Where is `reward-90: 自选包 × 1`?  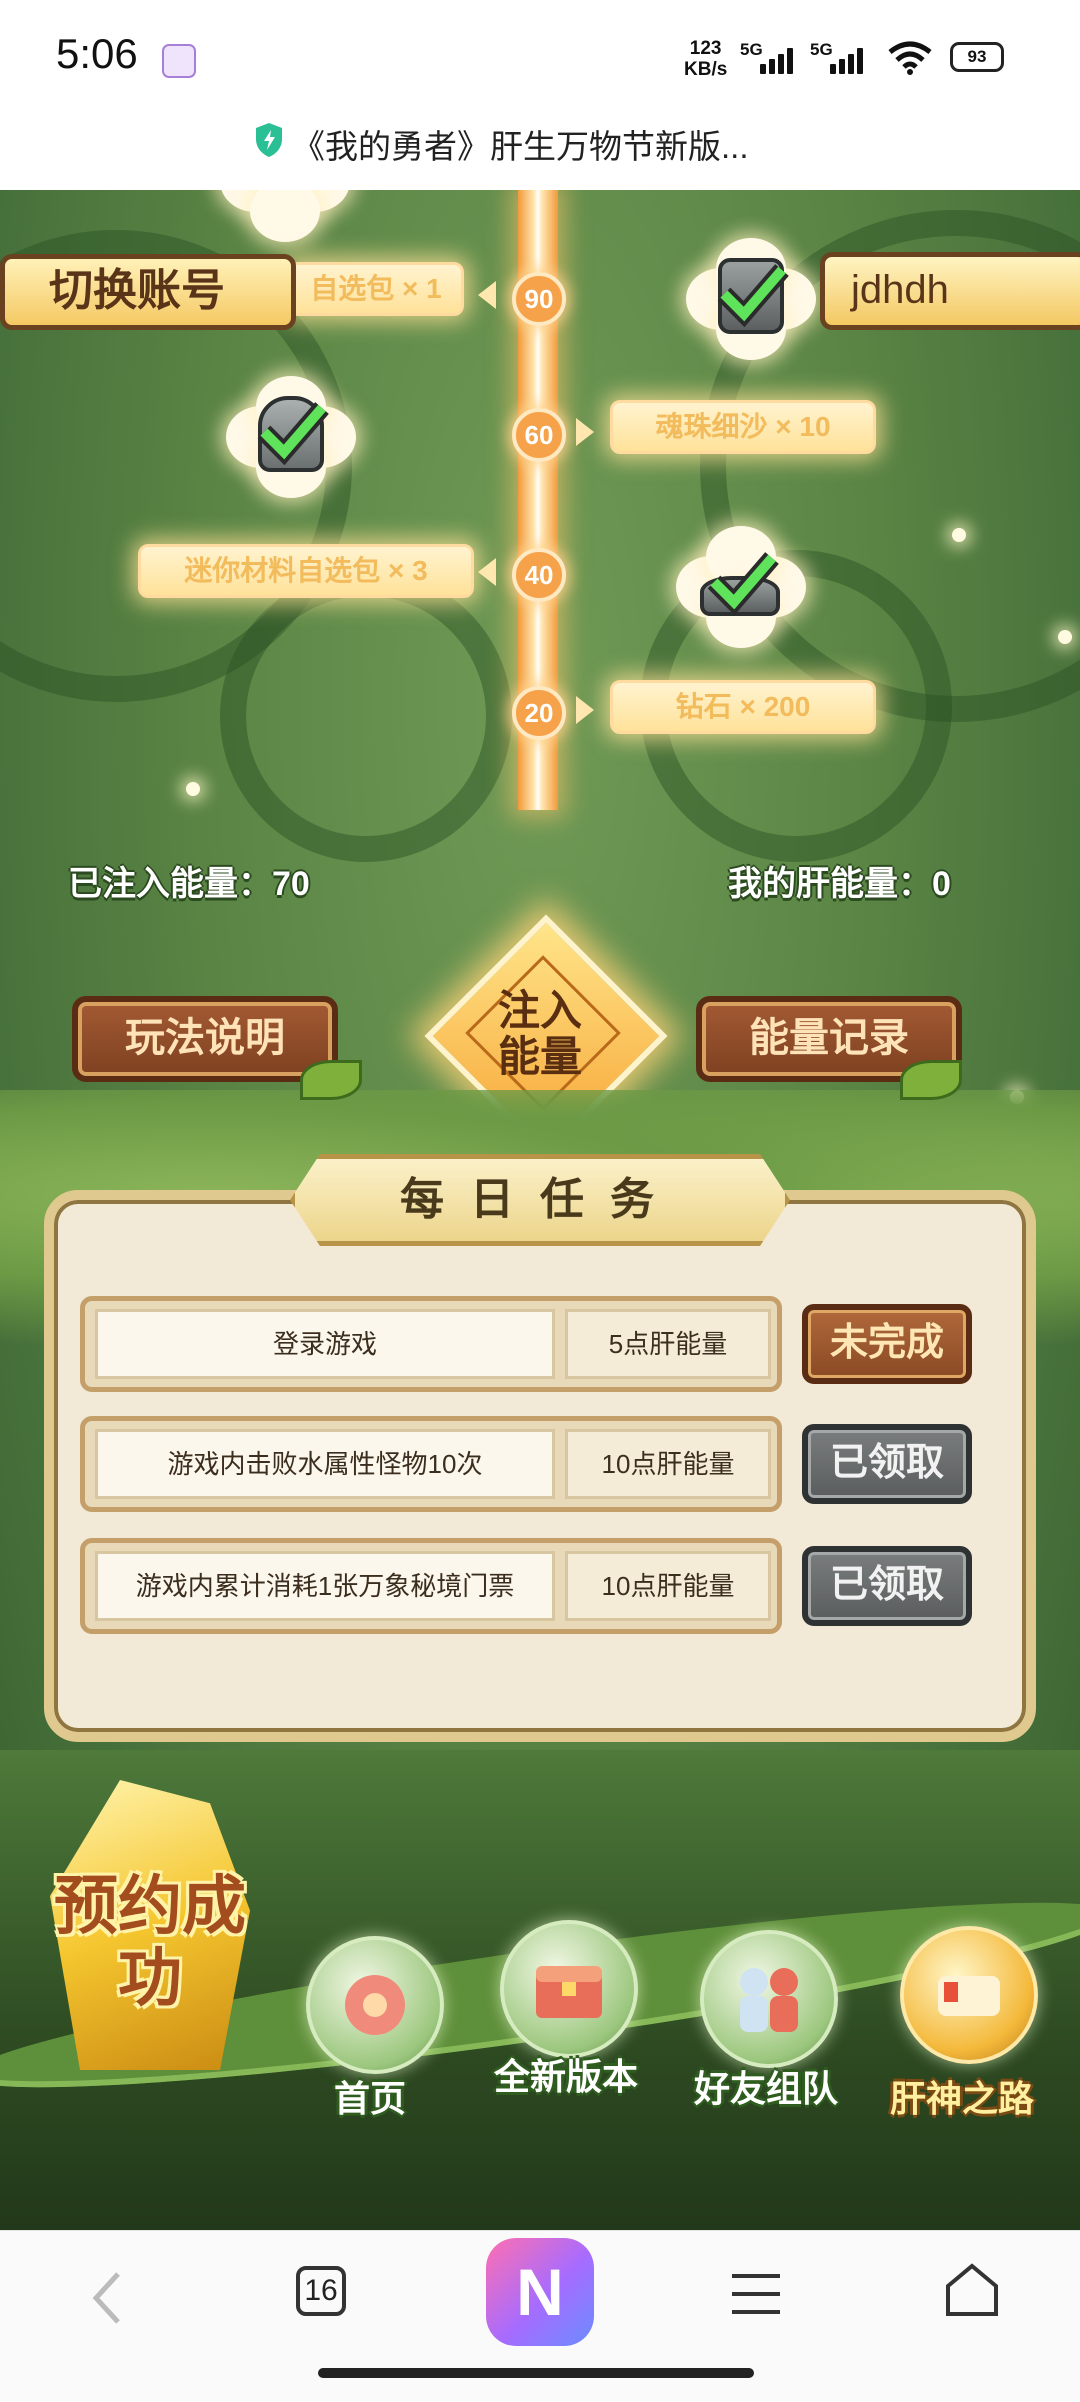
reward-90: 自选包 × 1 is located at coordinates (376, 289).